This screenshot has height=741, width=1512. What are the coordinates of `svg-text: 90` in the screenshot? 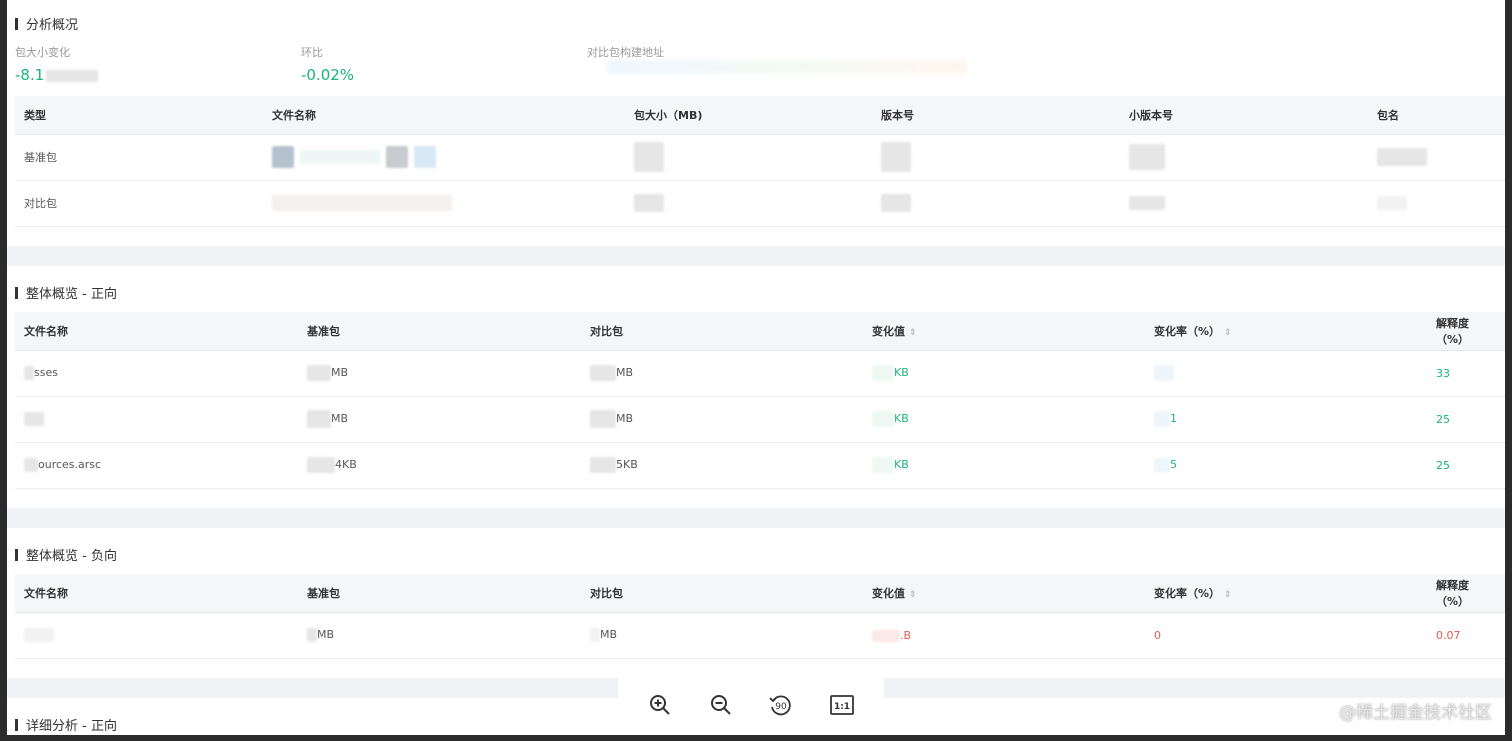 It's located at (782, 707).